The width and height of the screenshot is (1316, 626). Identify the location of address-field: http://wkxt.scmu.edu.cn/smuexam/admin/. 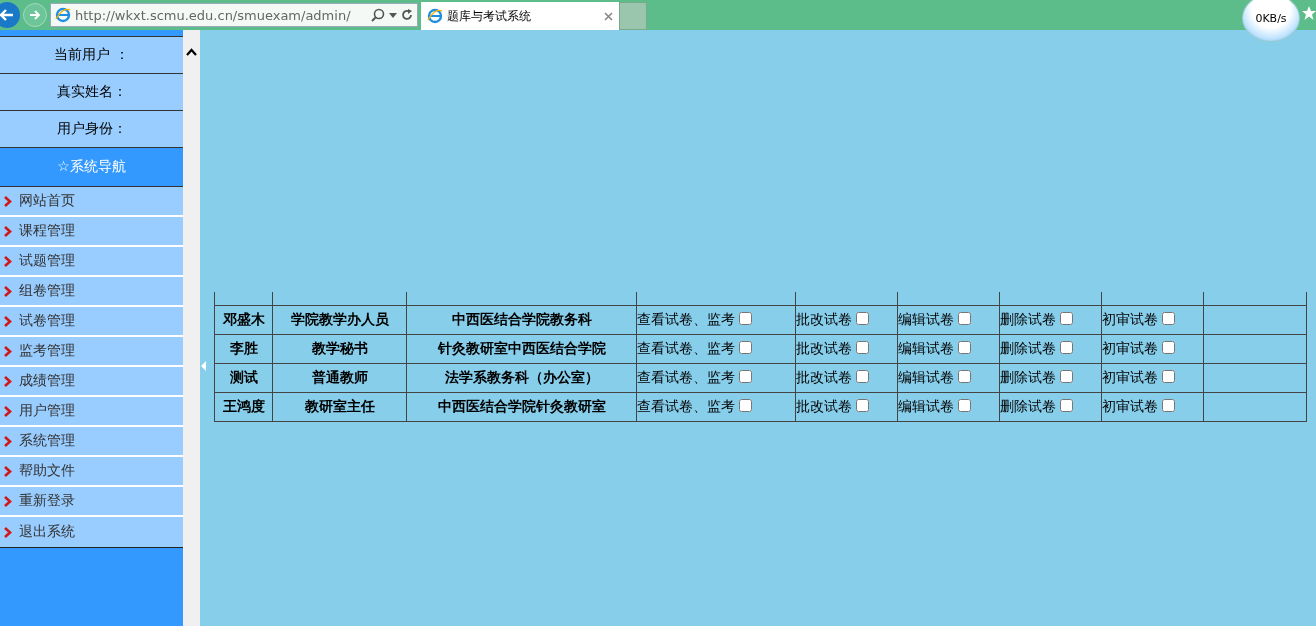
(234, 15).